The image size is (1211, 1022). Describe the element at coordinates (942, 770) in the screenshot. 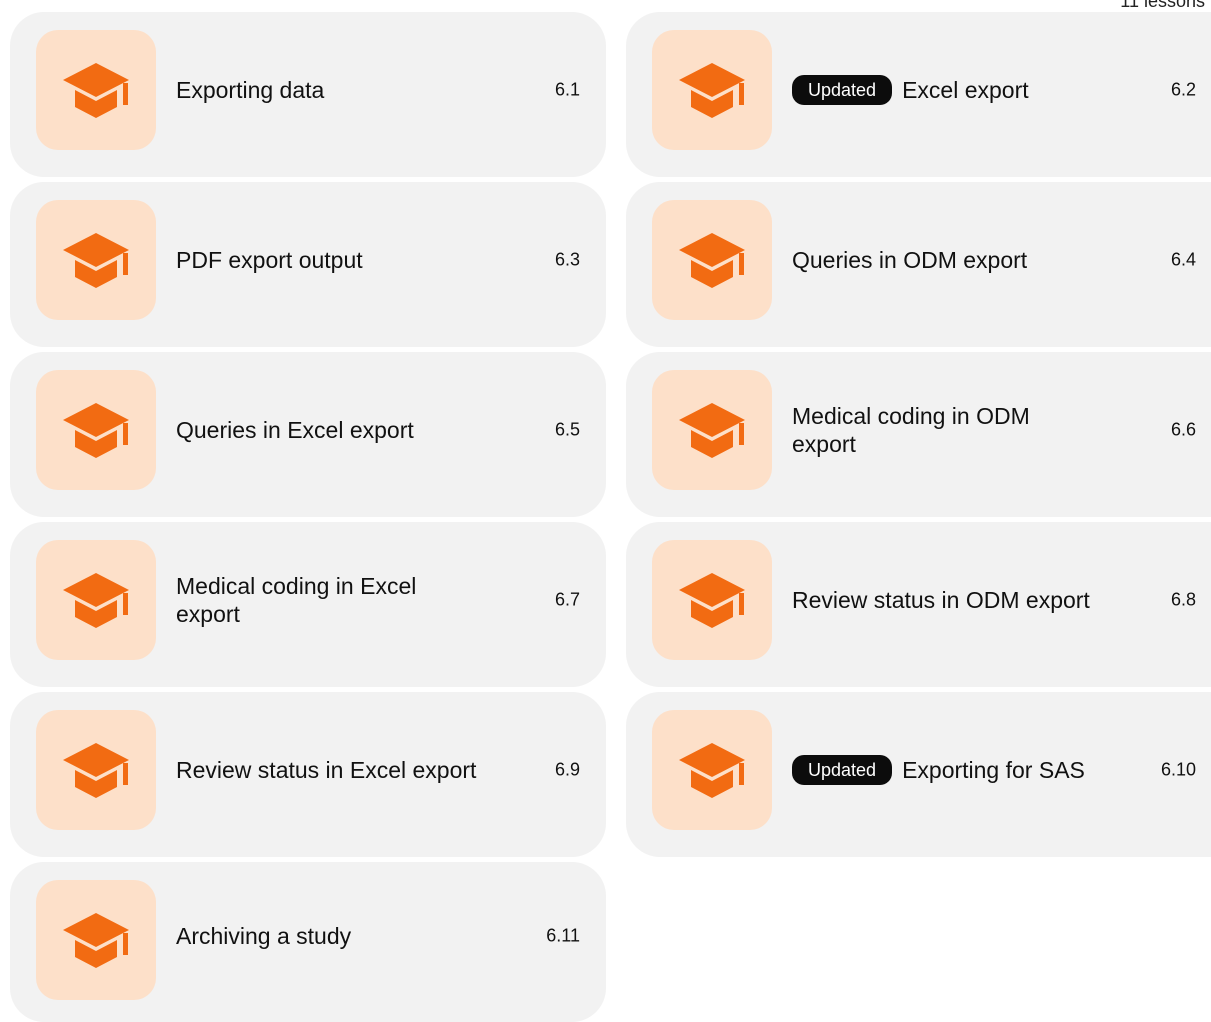

I see `lesson-title: Updated Exporting for SAS` at that location.